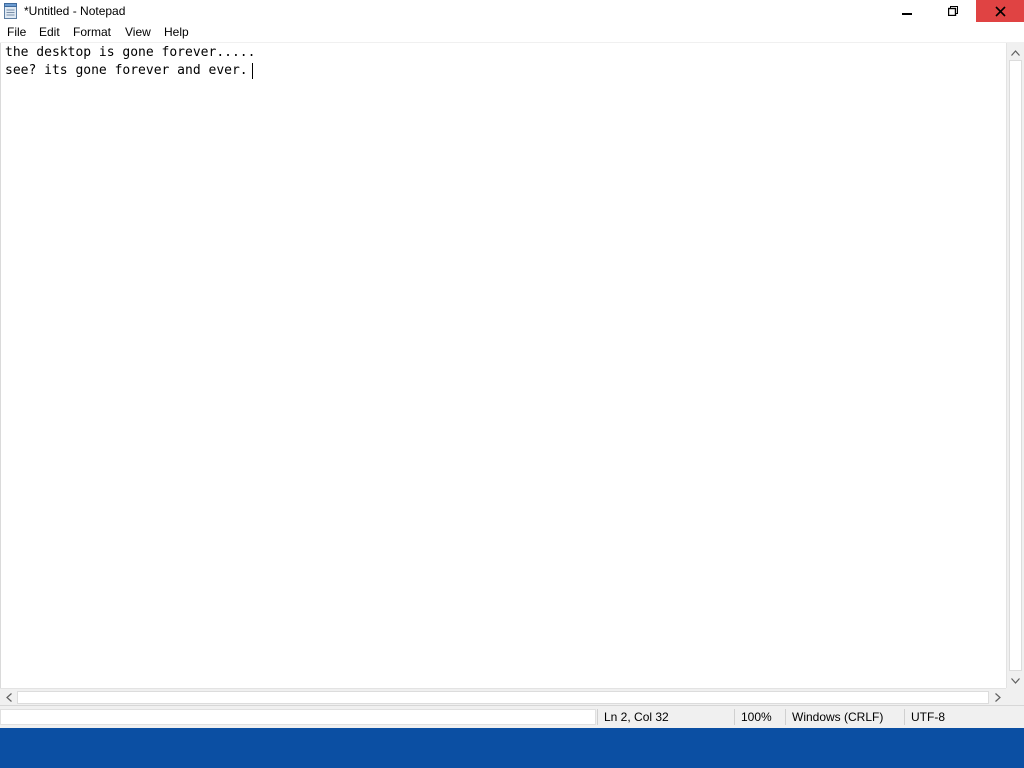 The height and width of the screenshot is (768, 1024). I want to click on chevron-up-icon, so click(1015, 52).